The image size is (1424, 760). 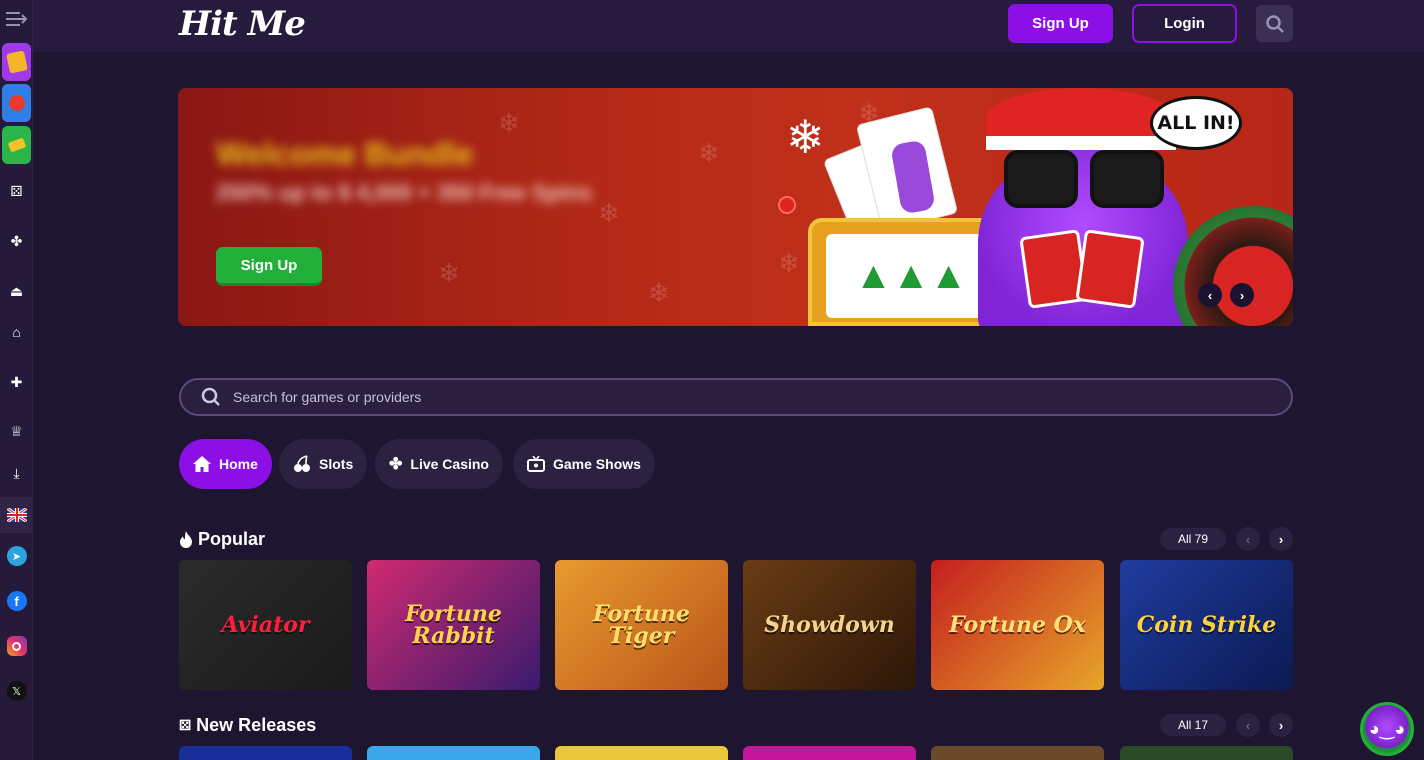 What do you see at coordinates (1210, 295) in the screenshot?
I see `banner-prev-button: ‹` at bounding box center [1210, 295].